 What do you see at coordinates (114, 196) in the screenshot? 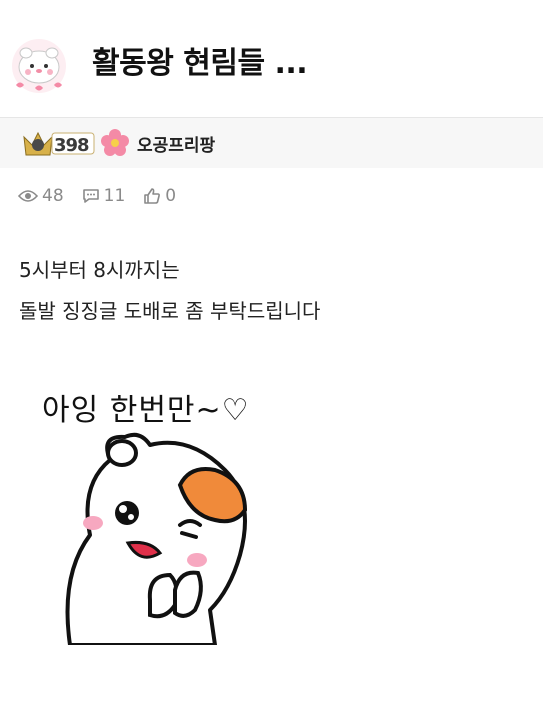
I see `comment-count-value: 11` at bounding box center [114, 196].